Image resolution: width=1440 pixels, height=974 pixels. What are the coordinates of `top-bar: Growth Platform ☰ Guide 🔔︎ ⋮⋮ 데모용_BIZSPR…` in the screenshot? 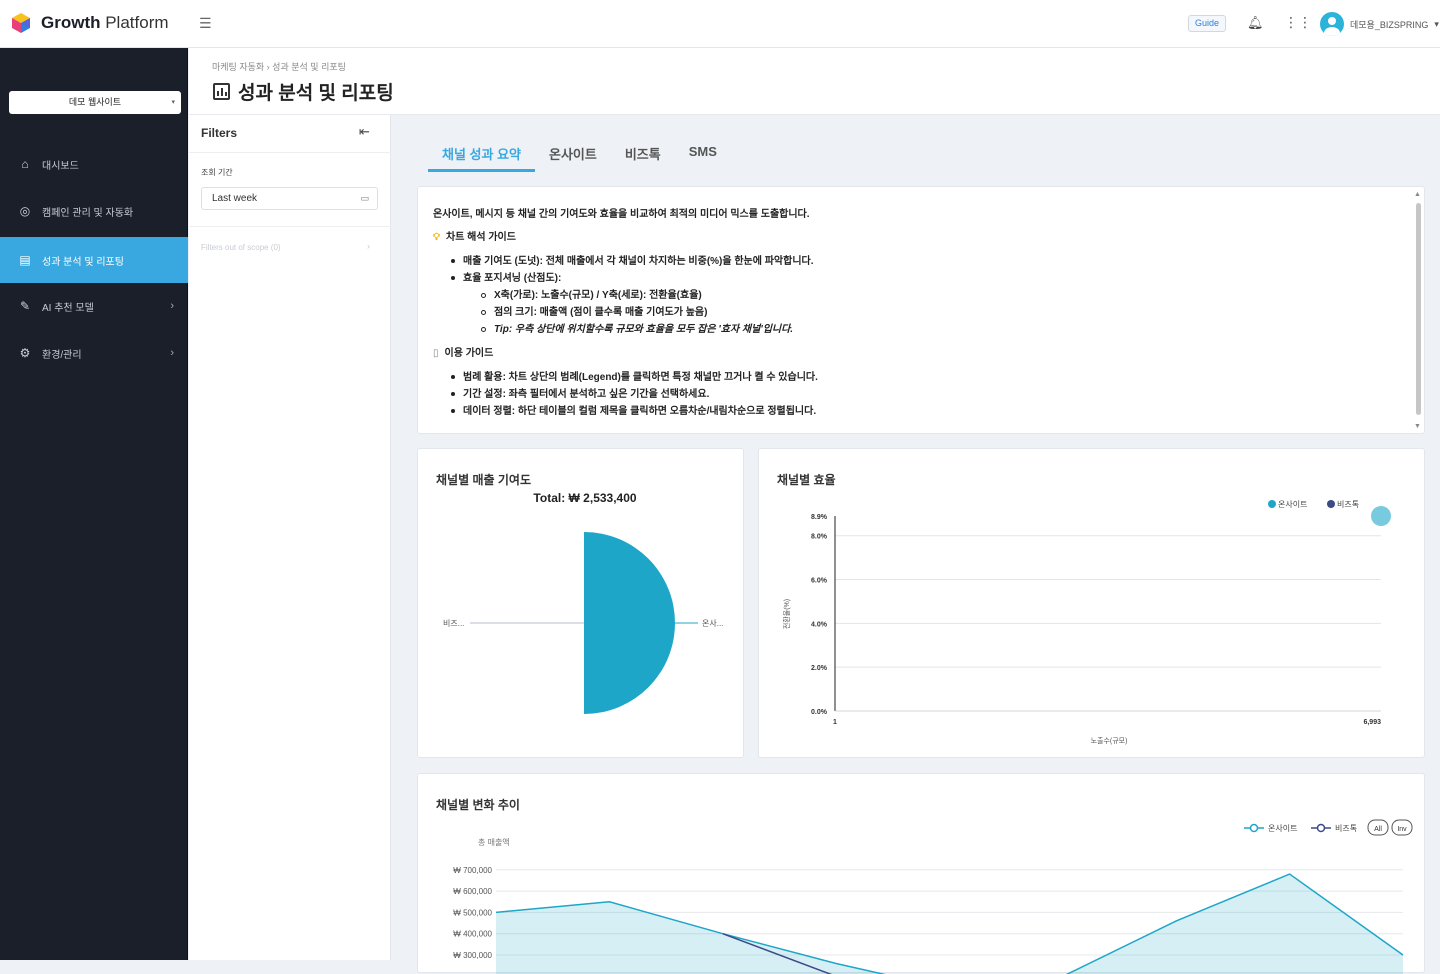 It's located at (720, 24).